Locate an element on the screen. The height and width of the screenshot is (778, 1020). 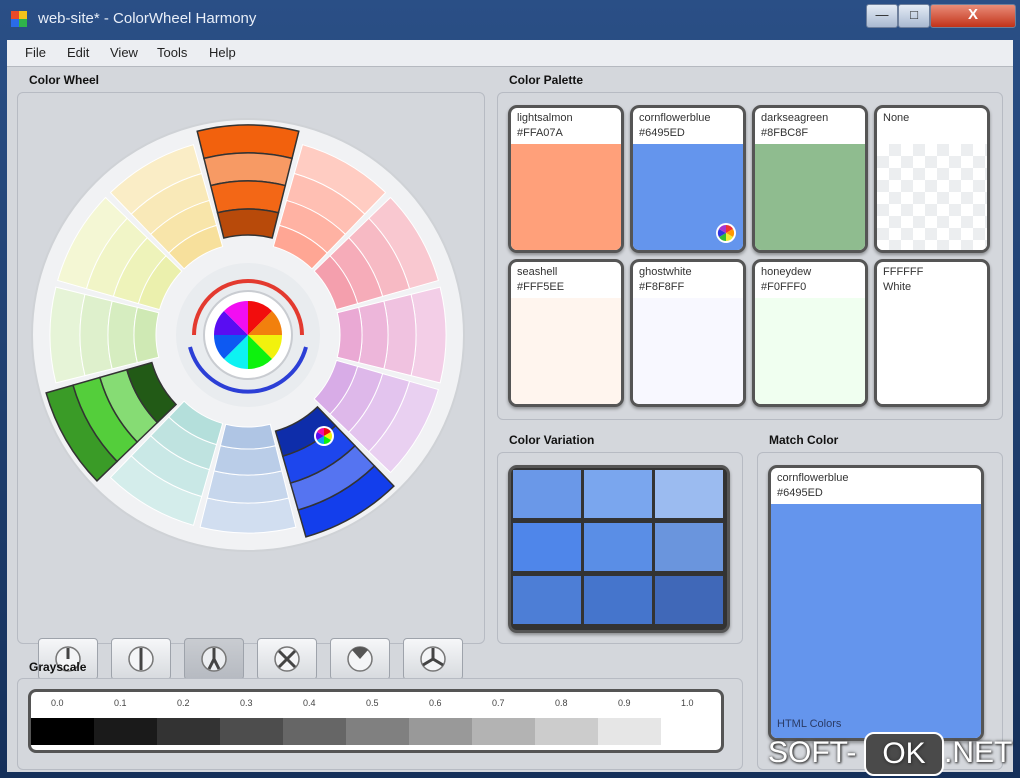
grayscale-title: Grayscale is located at coordinates (58, 667).